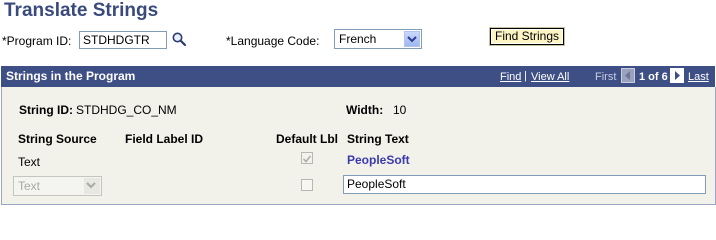  Describe the element at coordinates (378, 39) in the screenshot. I see `language-code-select: French` at that location.